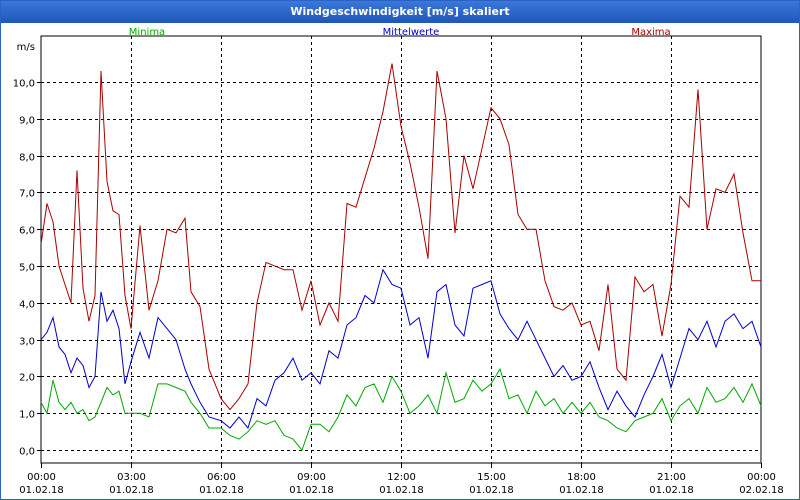  Describe the element at coordinates (27, 378) in the screenshot. I see `y-tick-label: 2,0` at that location.